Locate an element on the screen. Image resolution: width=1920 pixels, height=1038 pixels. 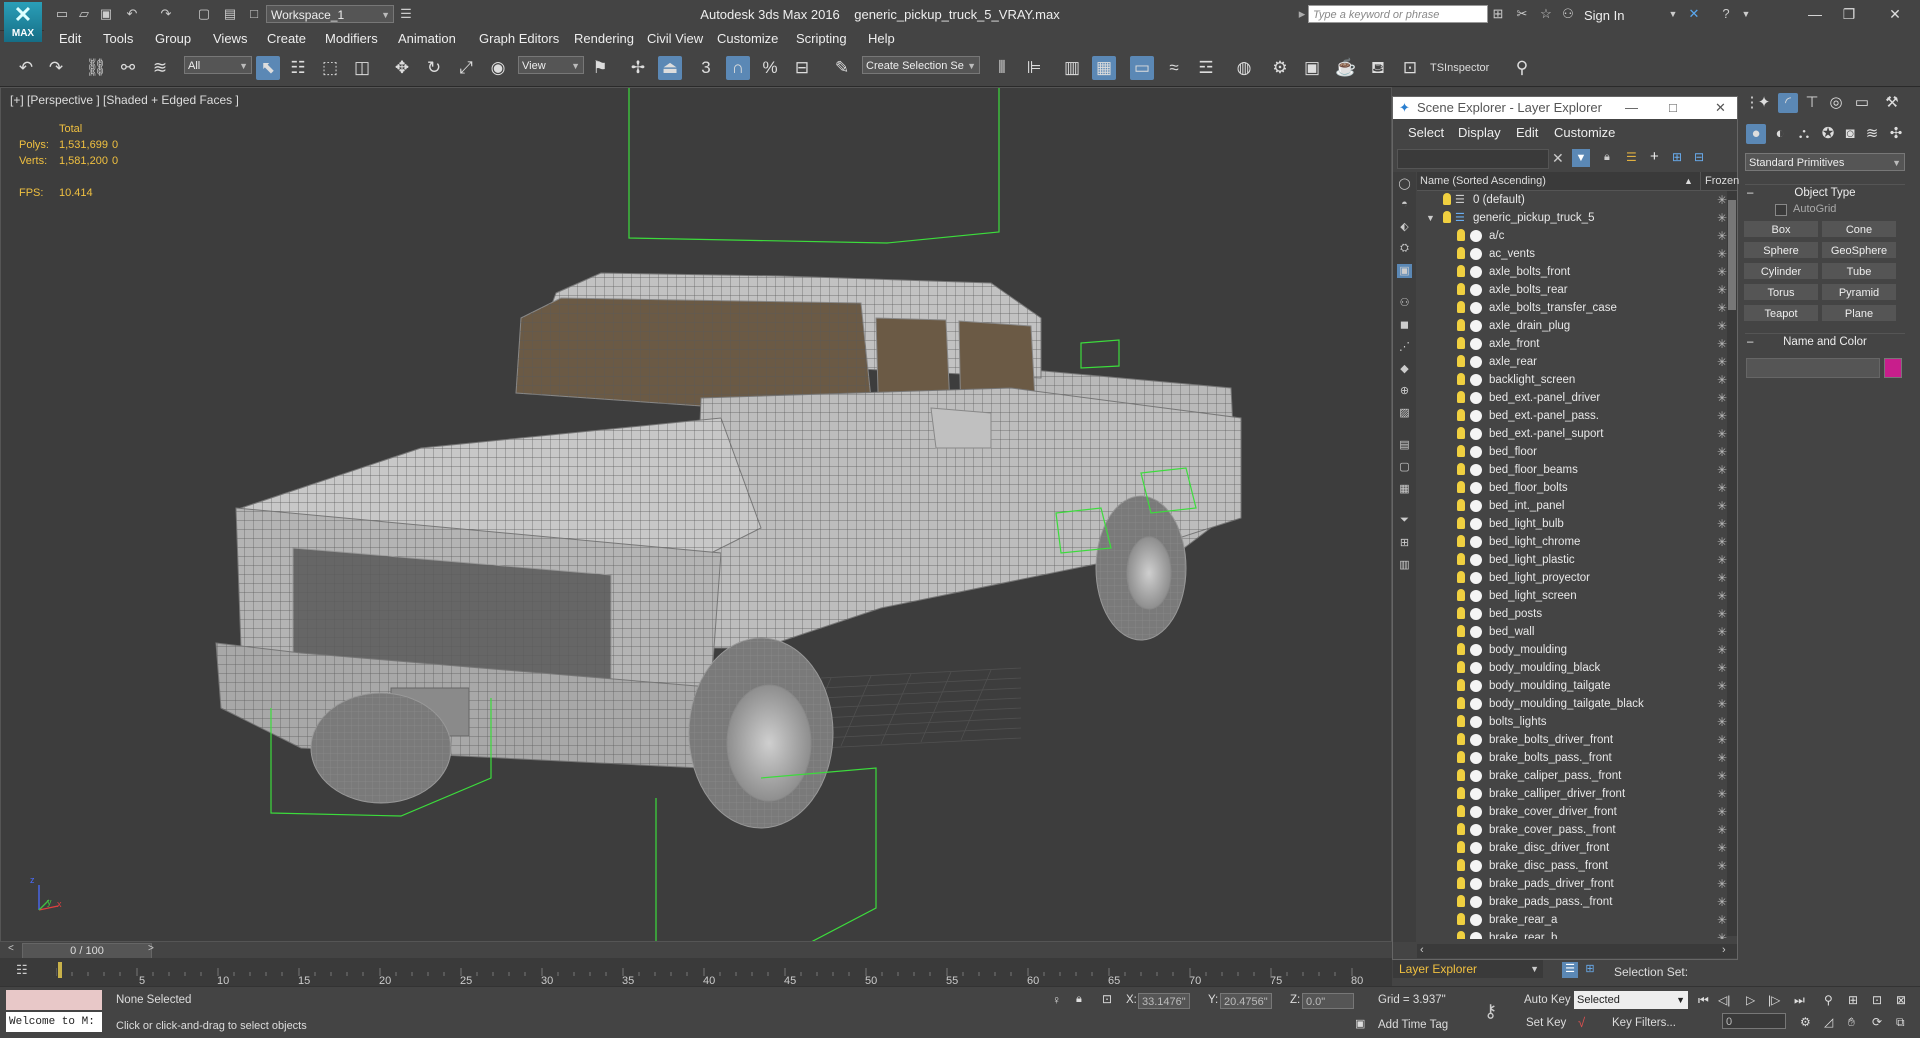
field-of-view-icon: ◿ is located at coordinates (1828, 1022).